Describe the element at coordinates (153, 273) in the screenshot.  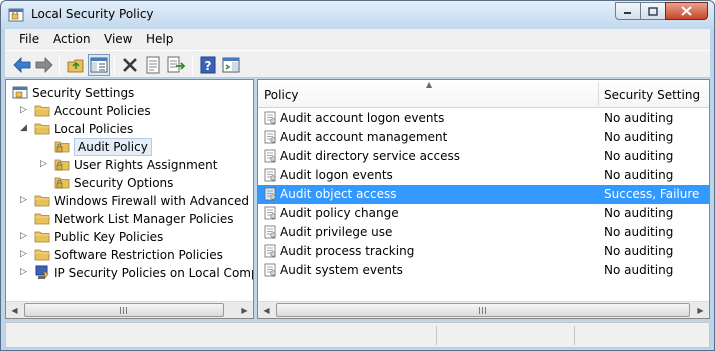
I see `tree-item-label: IP Security Policies on Local Compute` at that location.